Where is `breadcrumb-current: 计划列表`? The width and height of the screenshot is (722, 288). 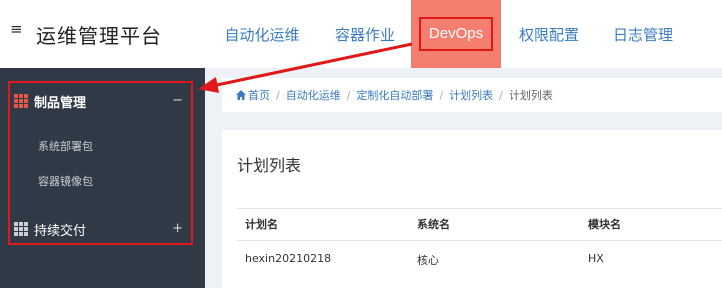
breadcrumb-current: 计划列表 is located at coordinates (530, 95).